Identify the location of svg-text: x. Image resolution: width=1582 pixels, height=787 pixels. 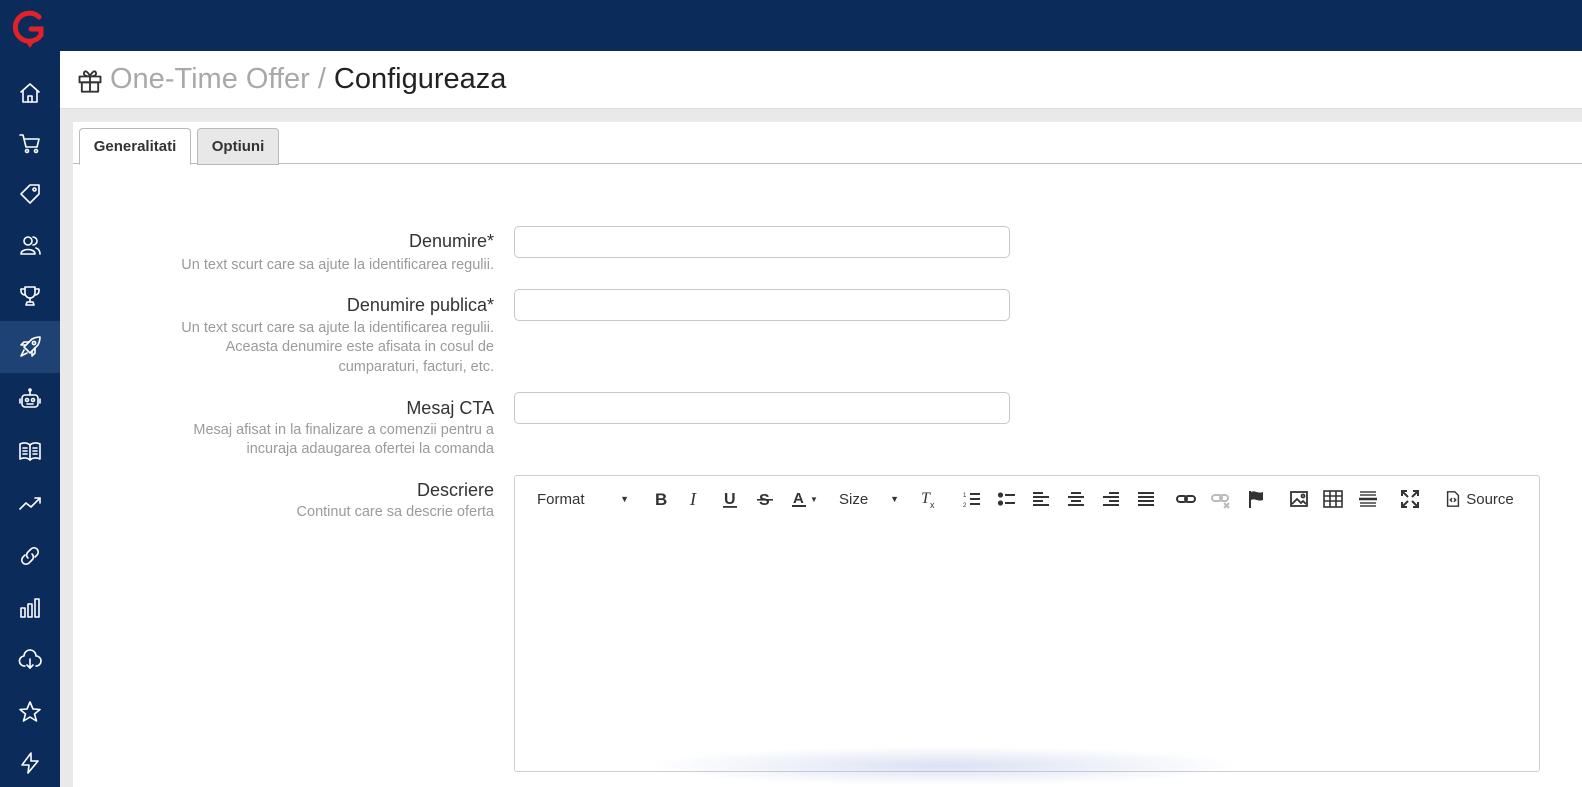
(932, 504).